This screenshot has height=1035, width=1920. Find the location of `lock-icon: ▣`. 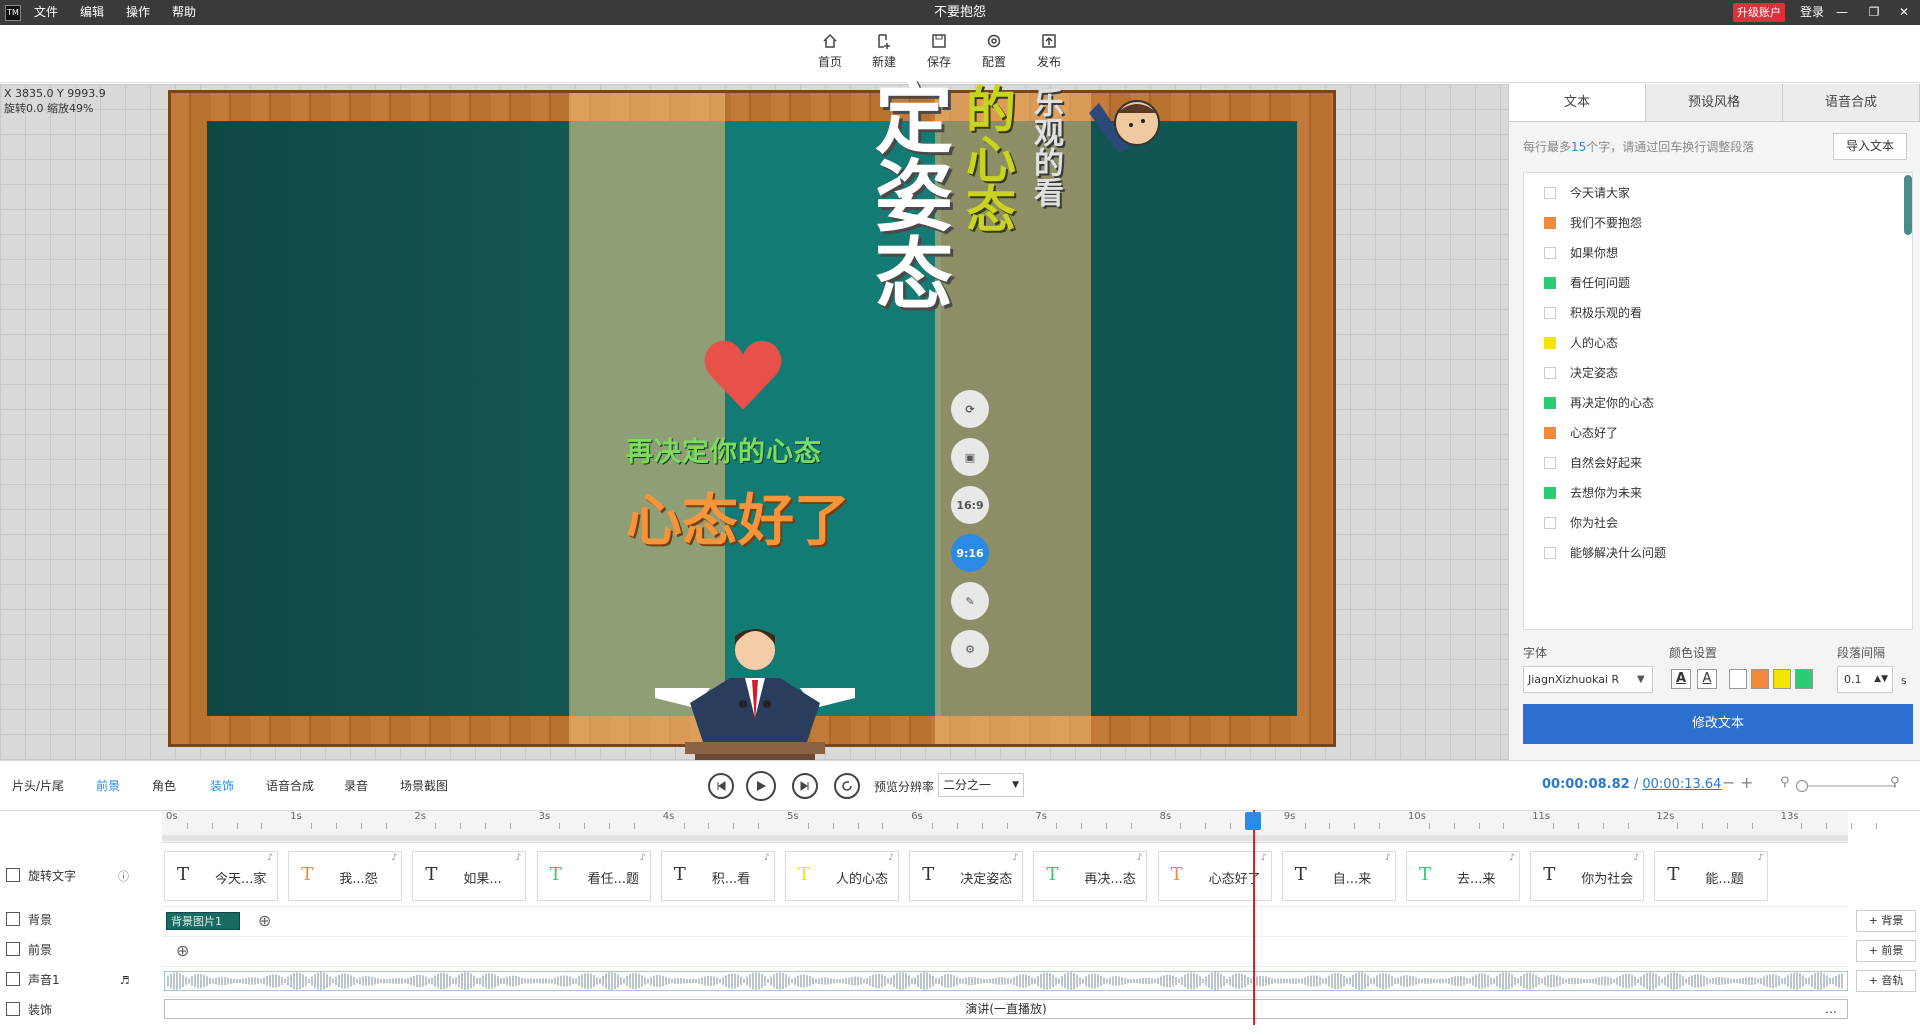

lock-icon: ▣ is located at coordinates (970, 457).